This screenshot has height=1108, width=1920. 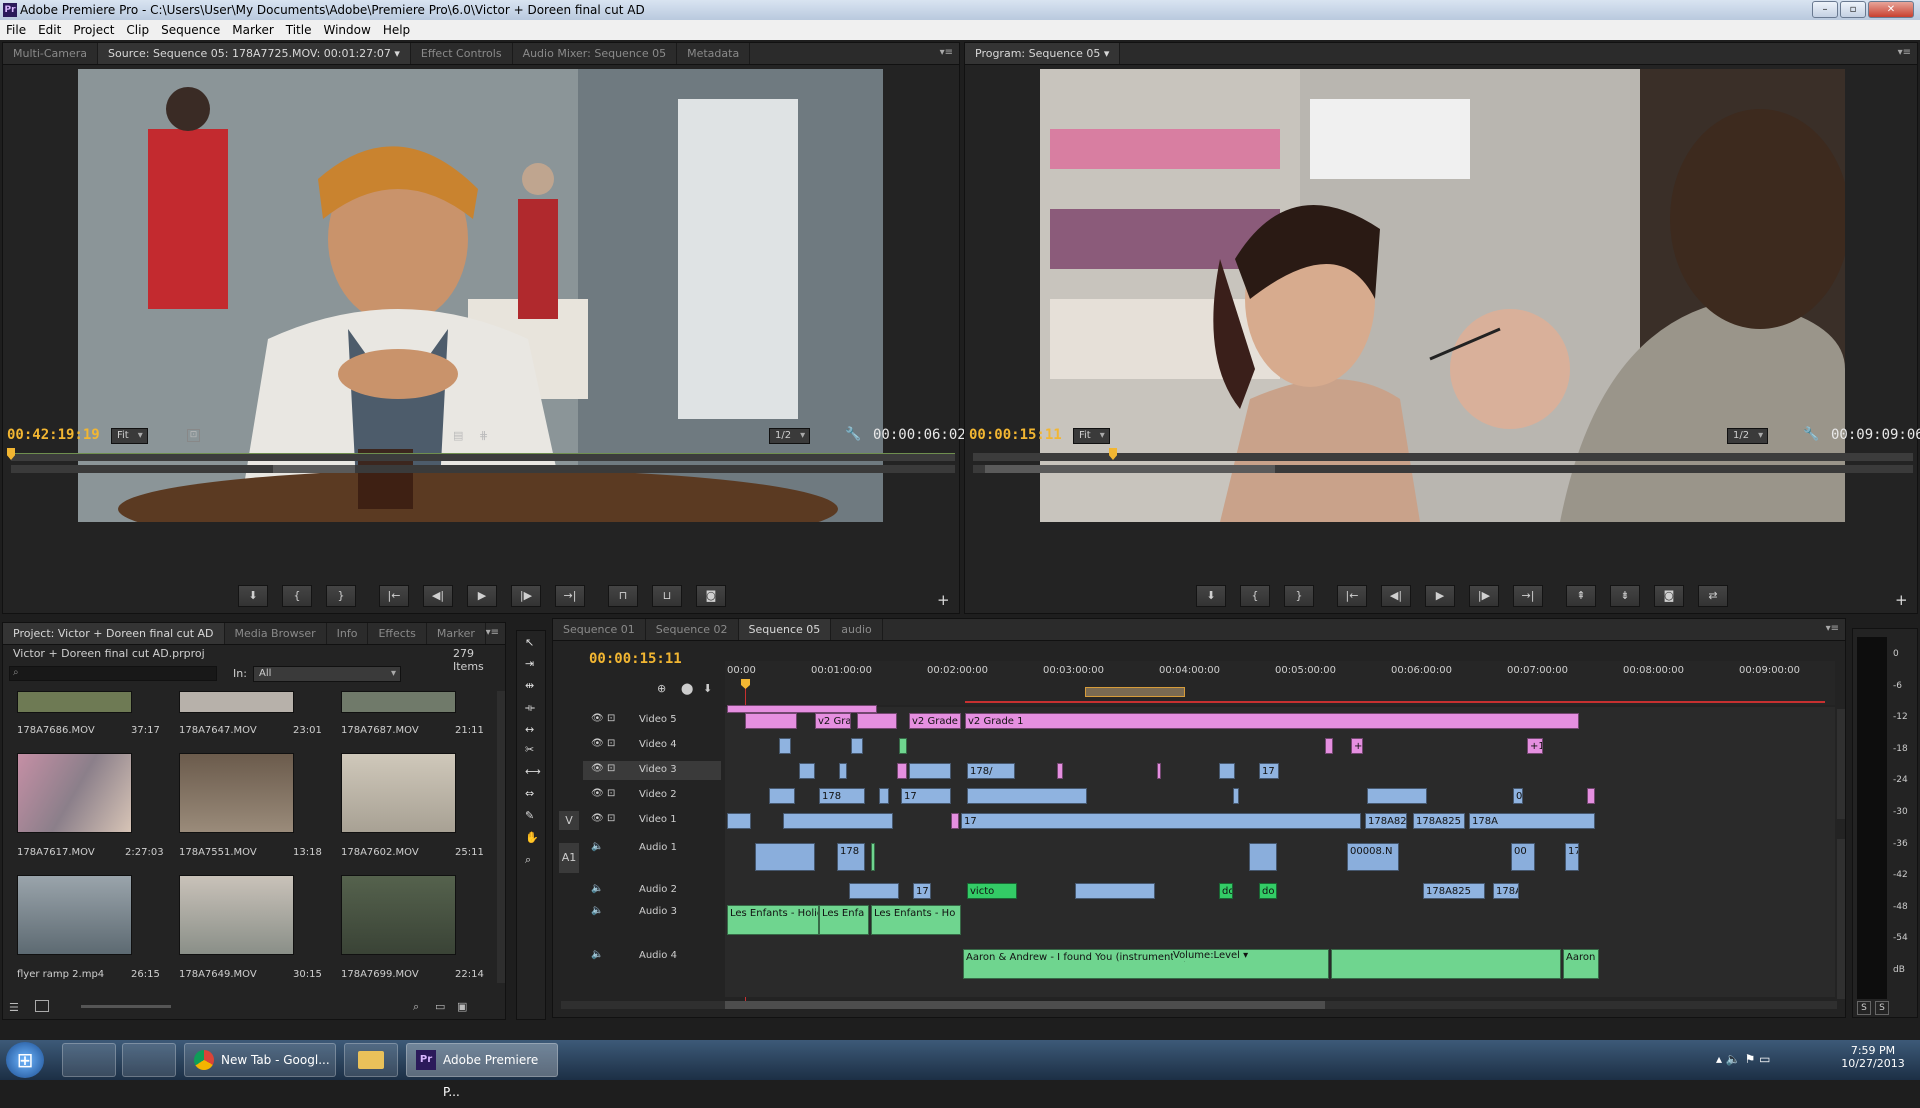 I want to click on minimize-button: –, so click(x=1825, y=9).